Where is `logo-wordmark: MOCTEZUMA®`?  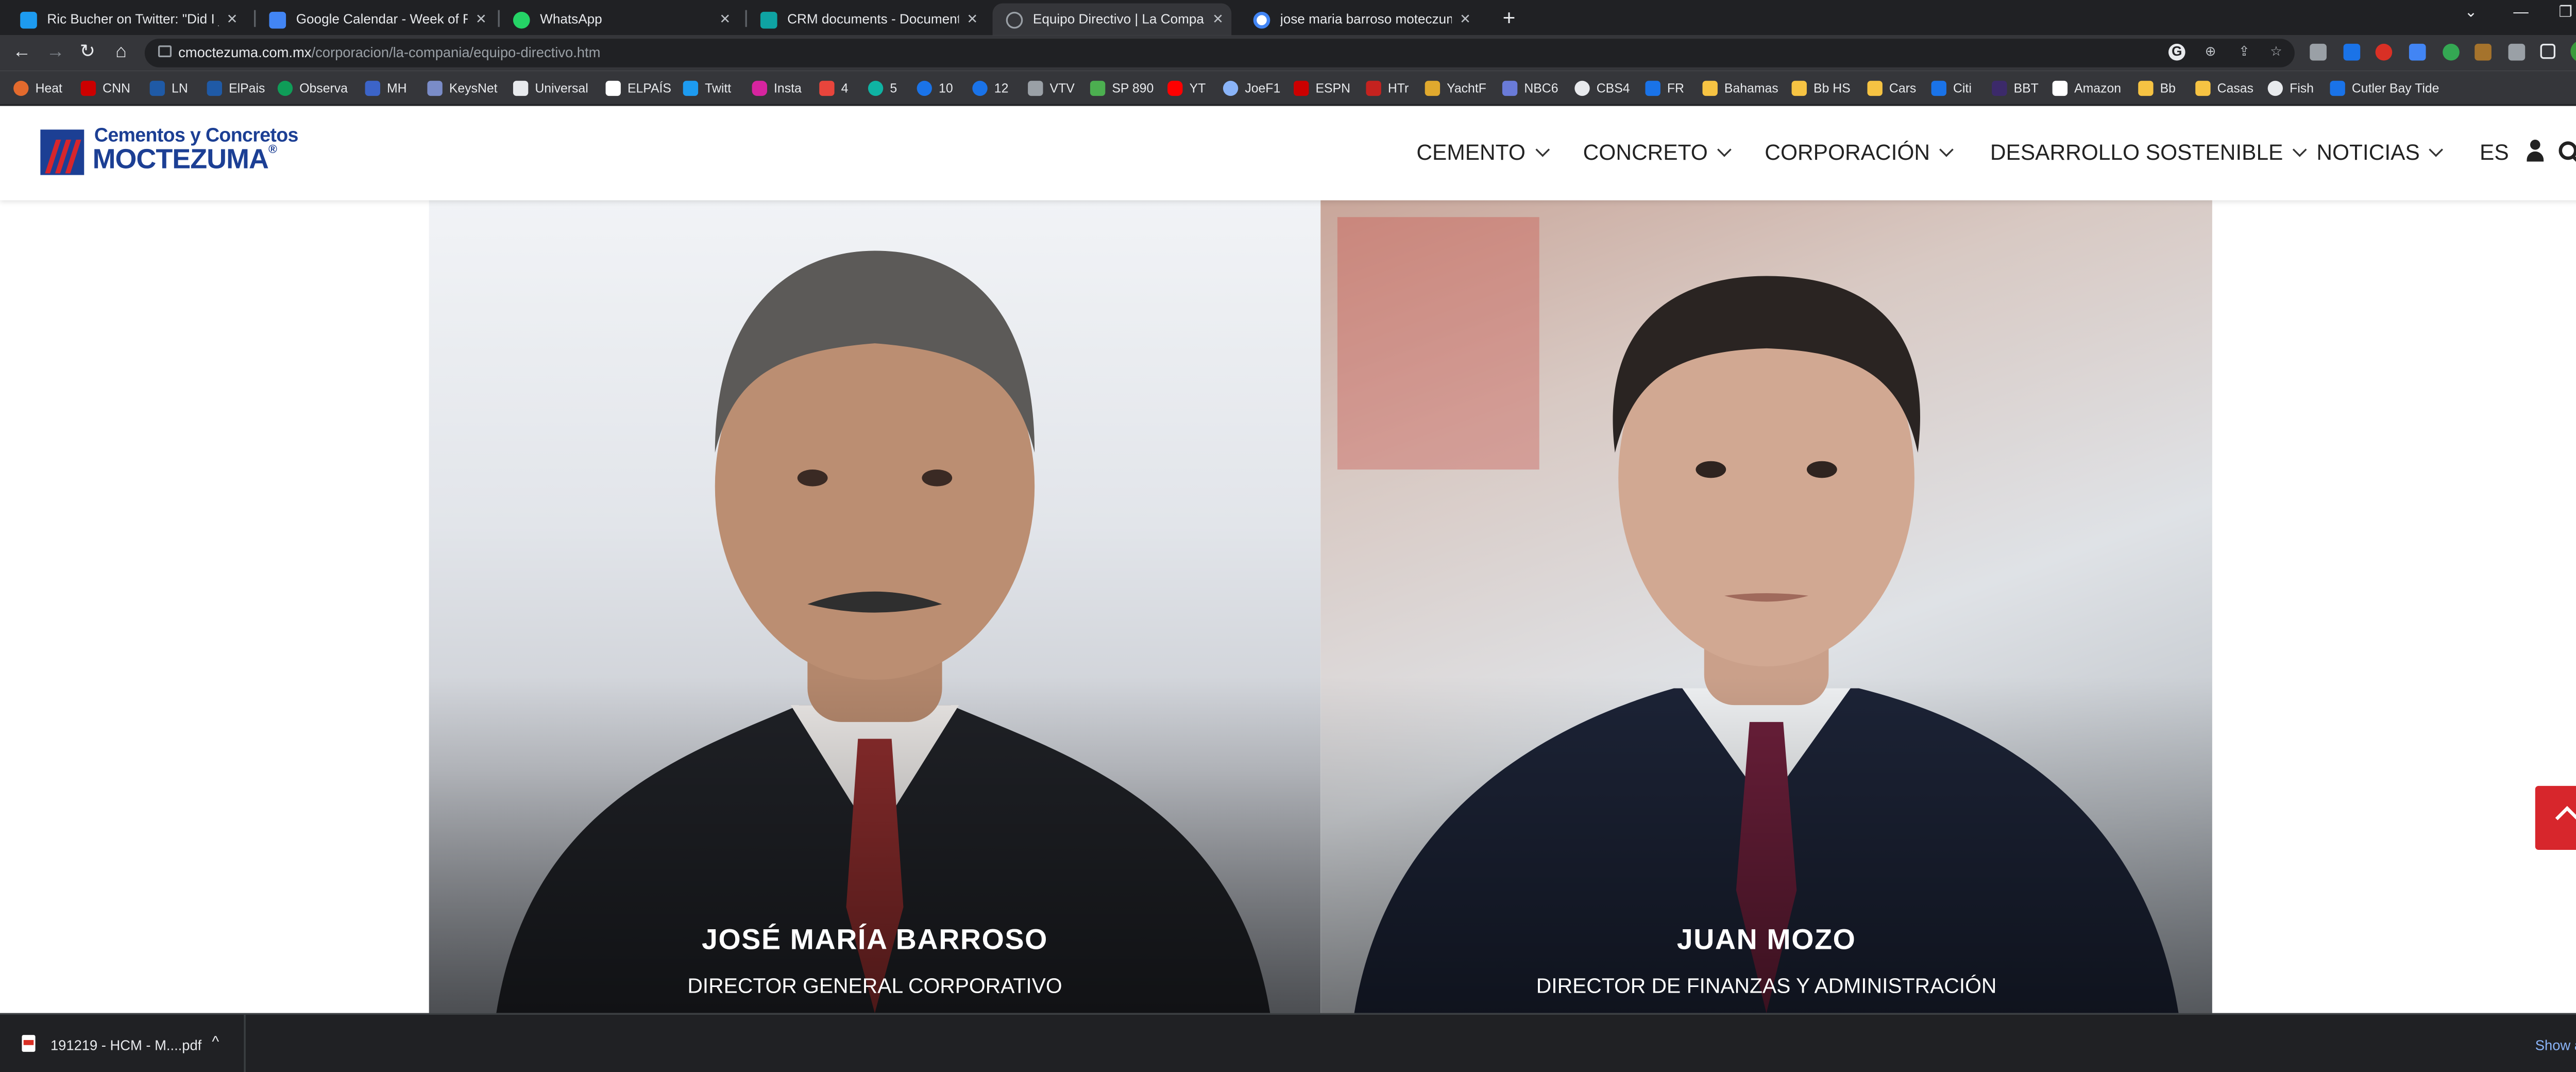 logo-wordmark: MOCTEZUMA® is located at coordinates (185, 161).